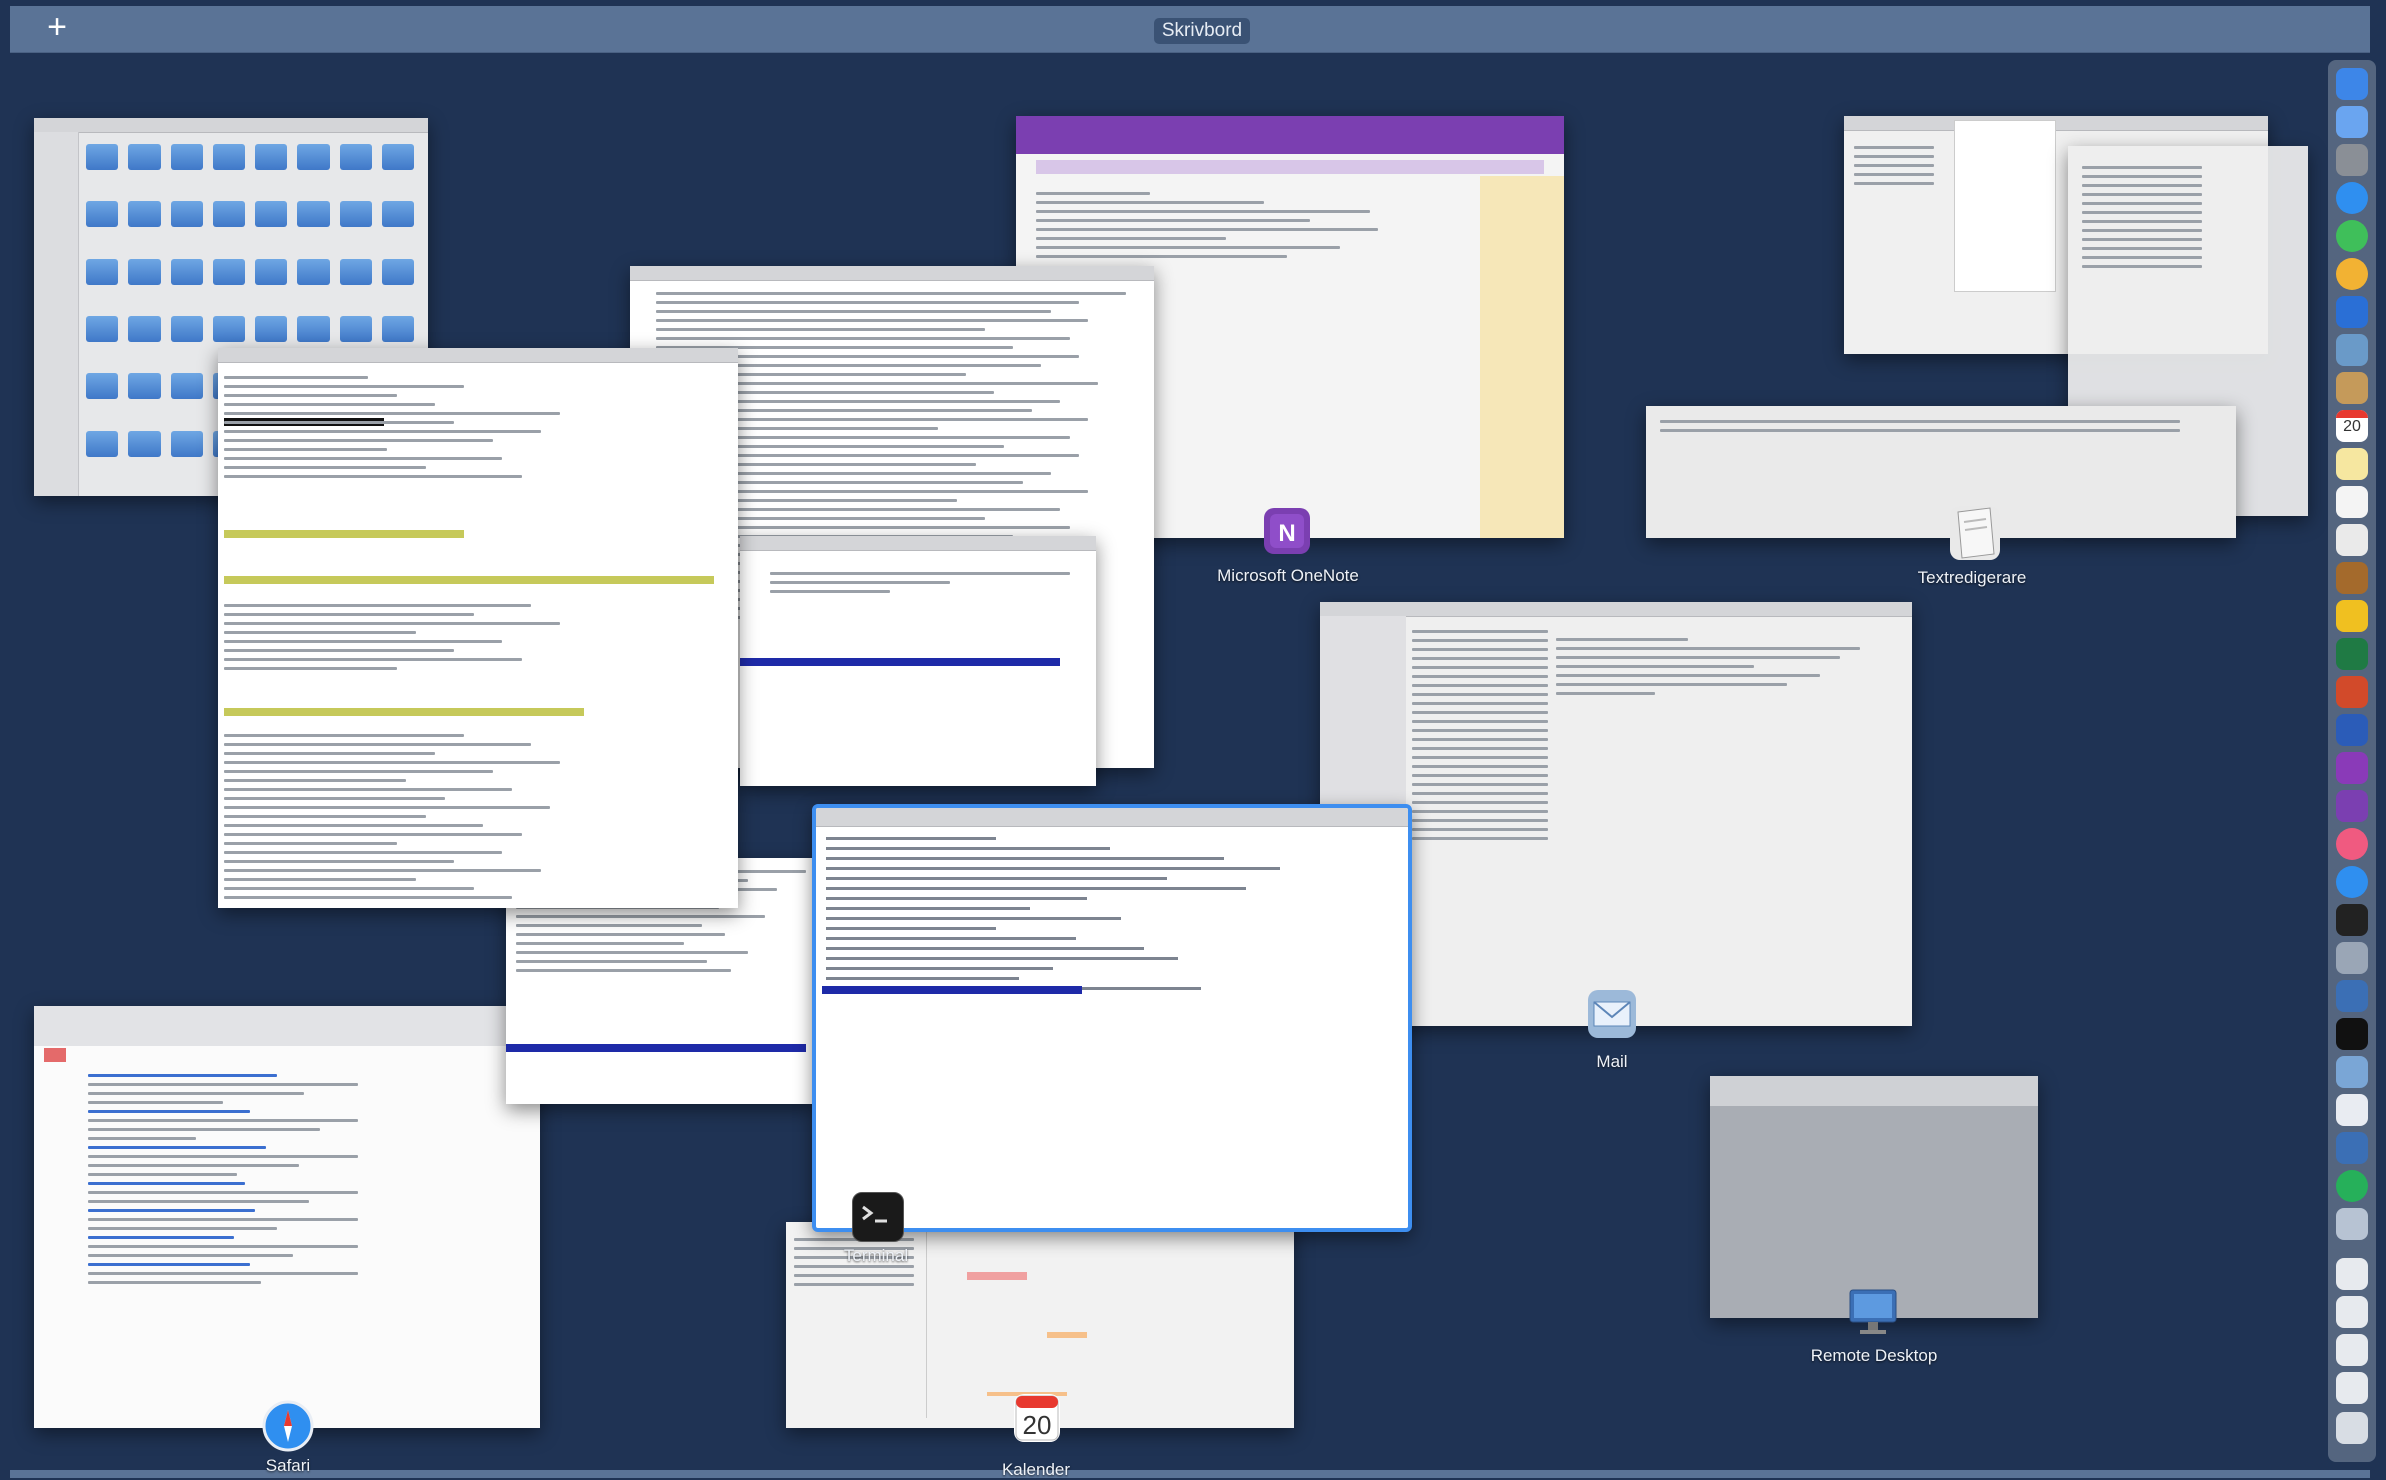 Image resolution: width=2386 pixels, height=1480 pixels. I want to click on terminal-icon, so click(878, 1217).